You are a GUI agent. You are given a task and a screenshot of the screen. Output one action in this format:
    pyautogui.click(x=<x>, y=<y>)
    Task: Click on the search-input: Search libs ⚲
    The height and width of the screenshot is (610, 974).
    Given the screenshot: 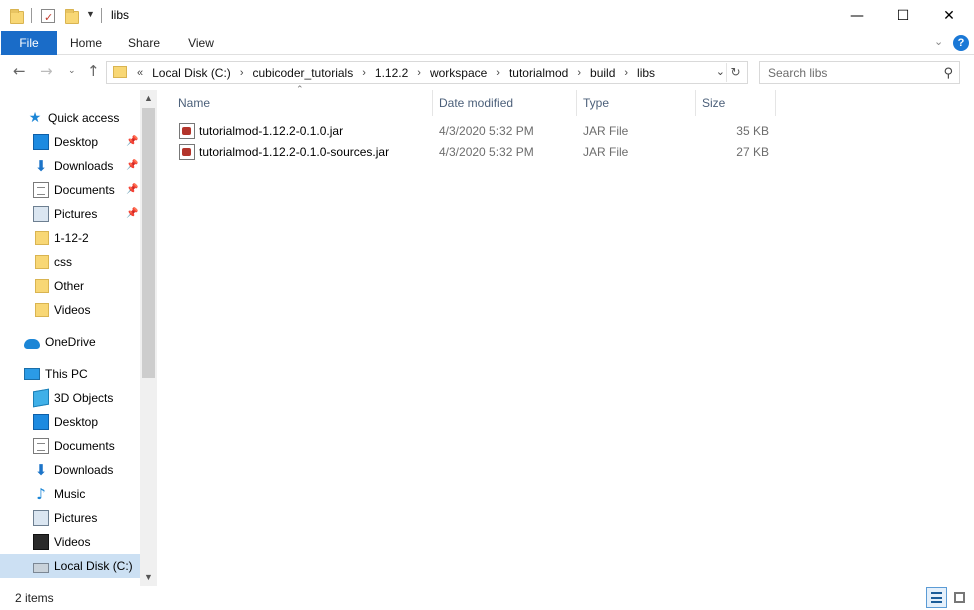 What is the action you would take?
    pyautogui.click(x=859, y=72)
    